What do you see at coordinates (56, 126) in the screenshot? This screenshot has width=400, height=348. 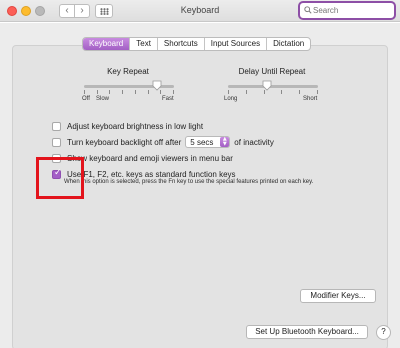 I see `brightness-checkbox` at bounding box center [56, 126].